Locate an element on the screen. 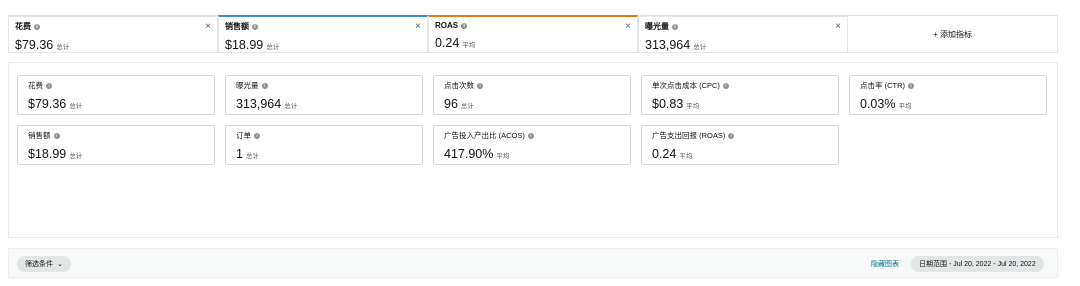  selector-label: 点击次数 is located at coordinates (459, 85).